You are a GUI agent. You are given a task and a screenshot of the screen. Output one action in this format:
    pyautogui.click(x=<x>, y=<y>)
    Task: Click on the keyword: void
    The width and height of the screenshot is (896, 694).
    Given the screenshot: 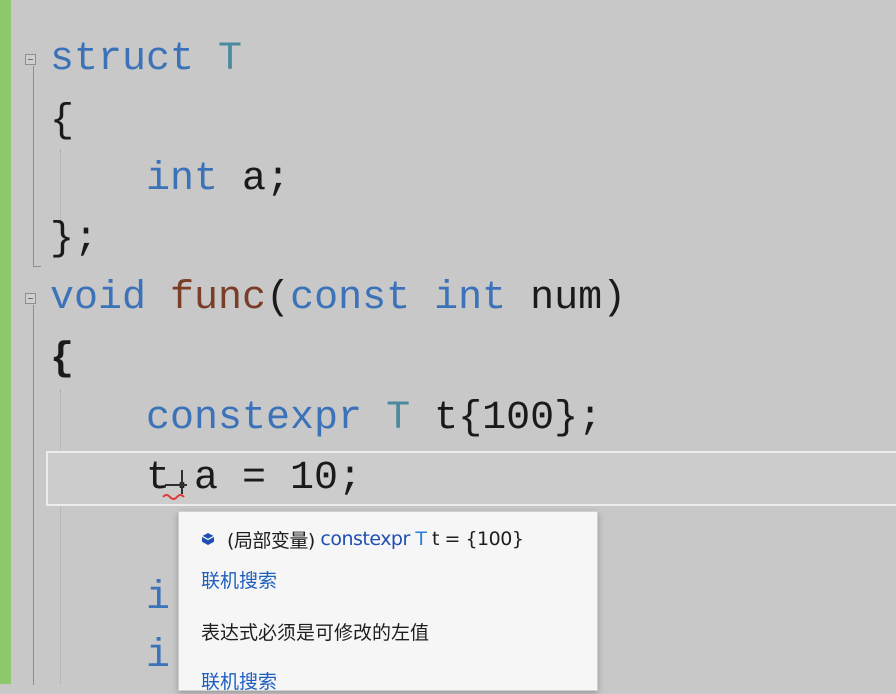 What is the action you would take?
    pyautogui.click(x=98, y=298)
    